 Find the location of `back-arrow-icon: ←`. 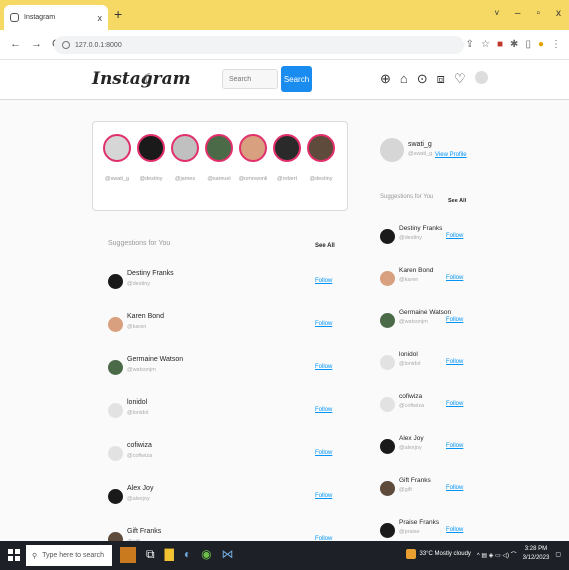

back-arrow-icon: ← is located at coordinates (15, 44).